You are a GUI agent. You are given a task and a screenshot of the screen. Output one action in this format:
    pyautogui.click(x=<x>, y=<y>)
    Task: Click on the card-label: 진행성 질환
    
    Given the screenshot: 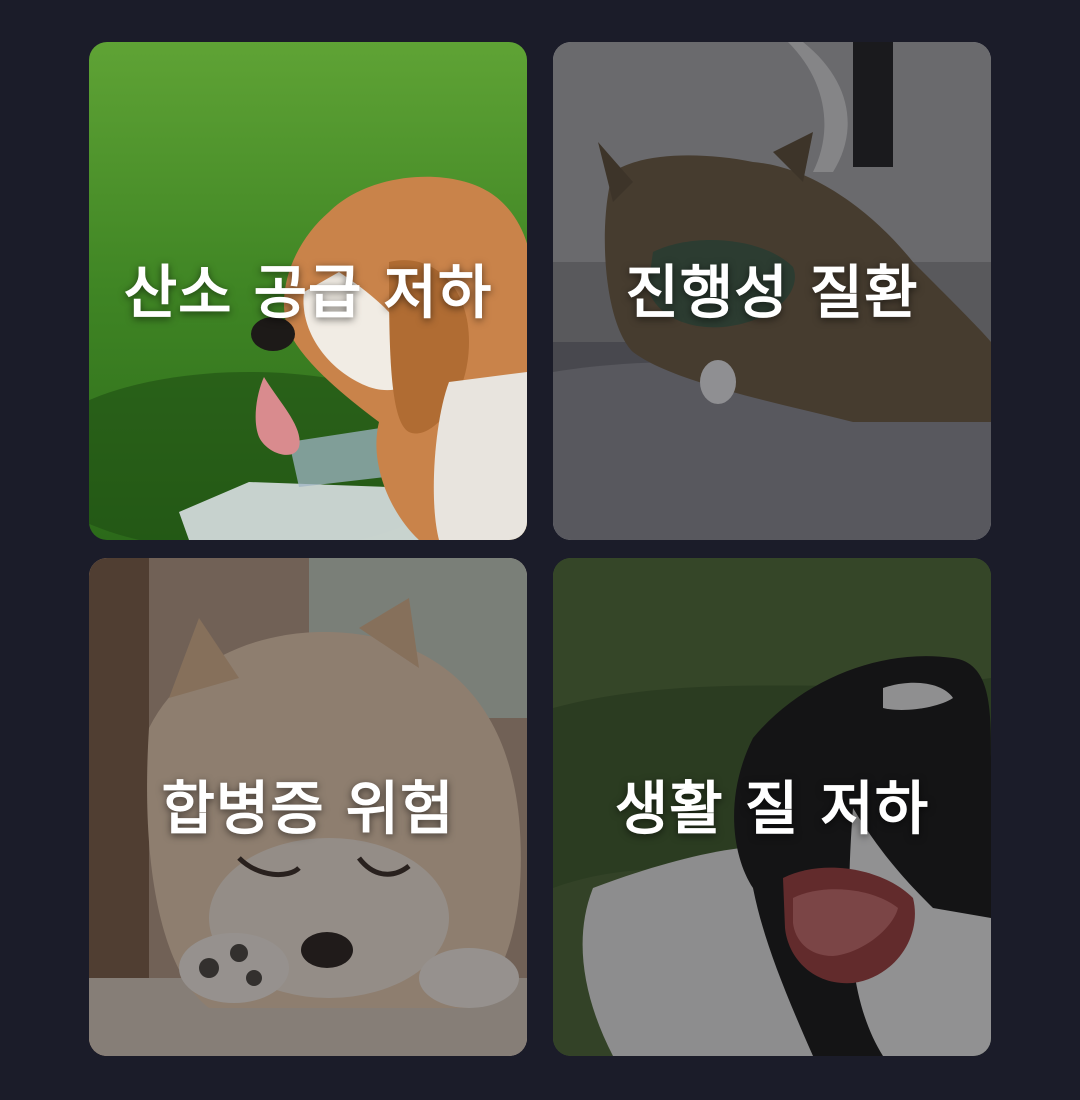 What is the action you would take?
    pyautogui.click(x=772, y=292)
    